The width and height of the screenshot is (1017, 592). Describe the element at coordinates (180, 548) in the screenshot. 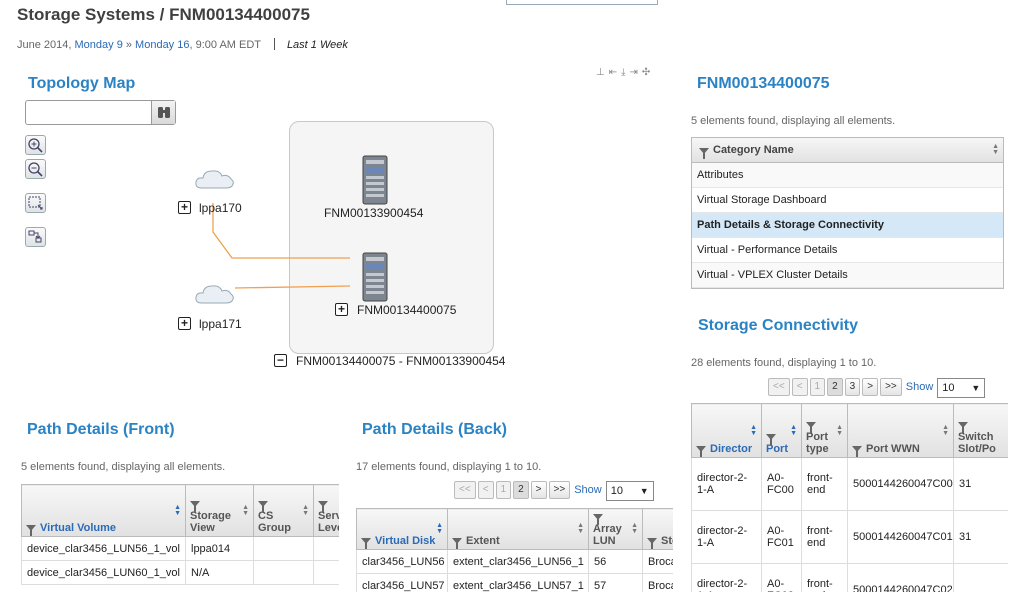

I see `table-row: device_clar3456_LUN56_1_vol lppa014` at that location.